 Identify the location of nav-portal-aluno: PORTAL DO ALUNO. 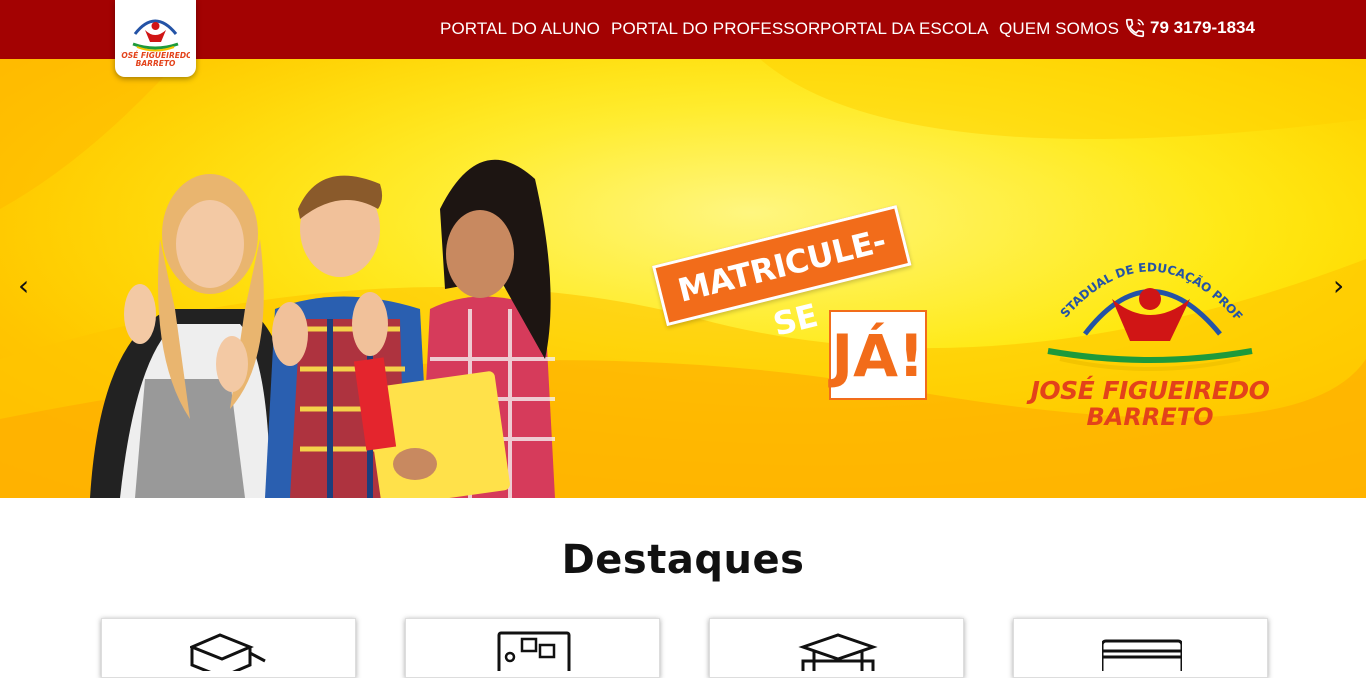
(520, 29).